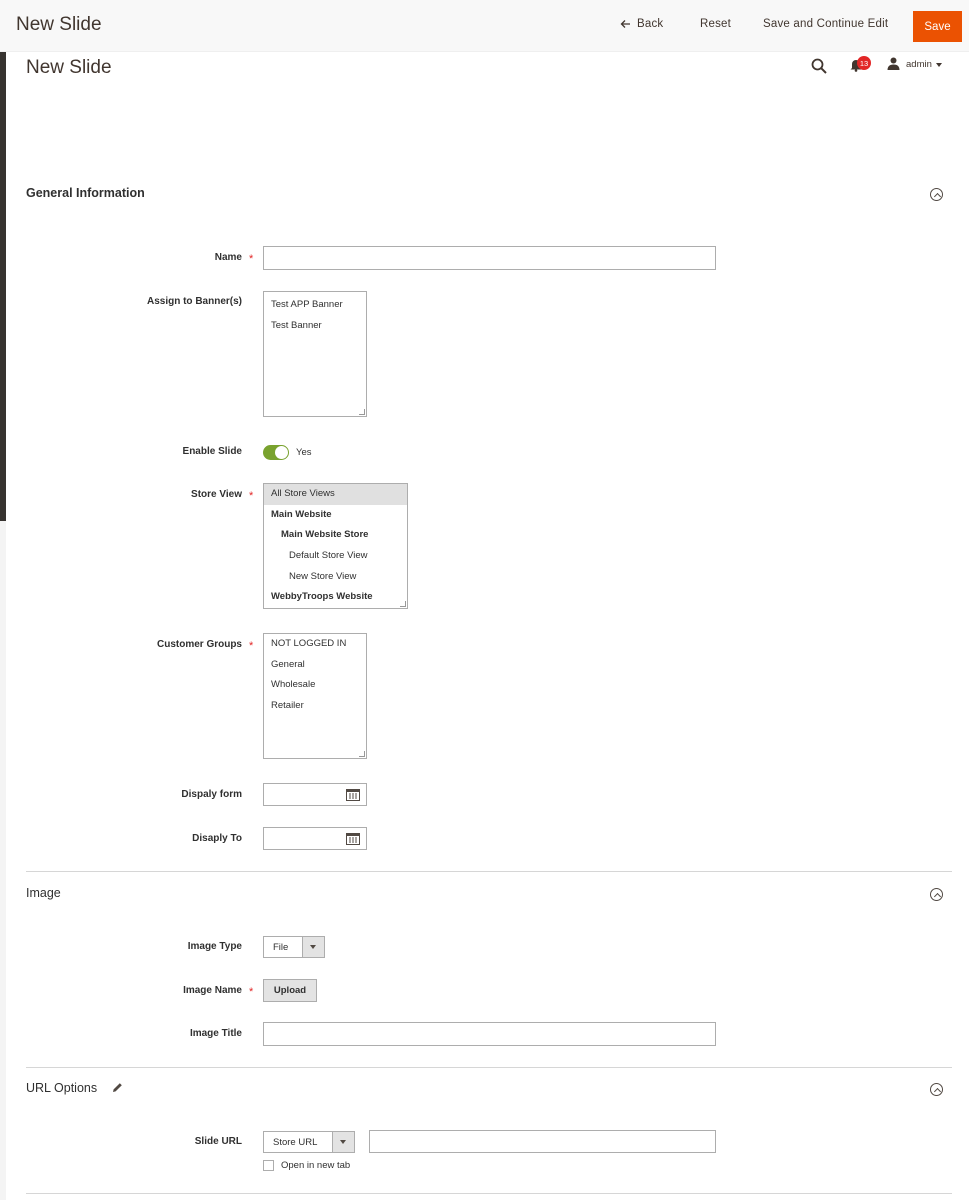 The image size is (969, 1200). Describe the element at coordinates (542, 1141) in the screenshot. I see `slide-url-input` at that location.